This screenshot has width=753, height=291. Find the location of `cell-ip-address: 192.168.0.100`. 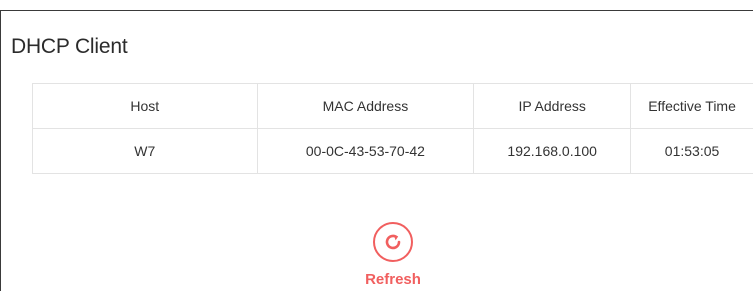

cell-ip-address: 192.168.0.100 is located at coordinates (552, 151).